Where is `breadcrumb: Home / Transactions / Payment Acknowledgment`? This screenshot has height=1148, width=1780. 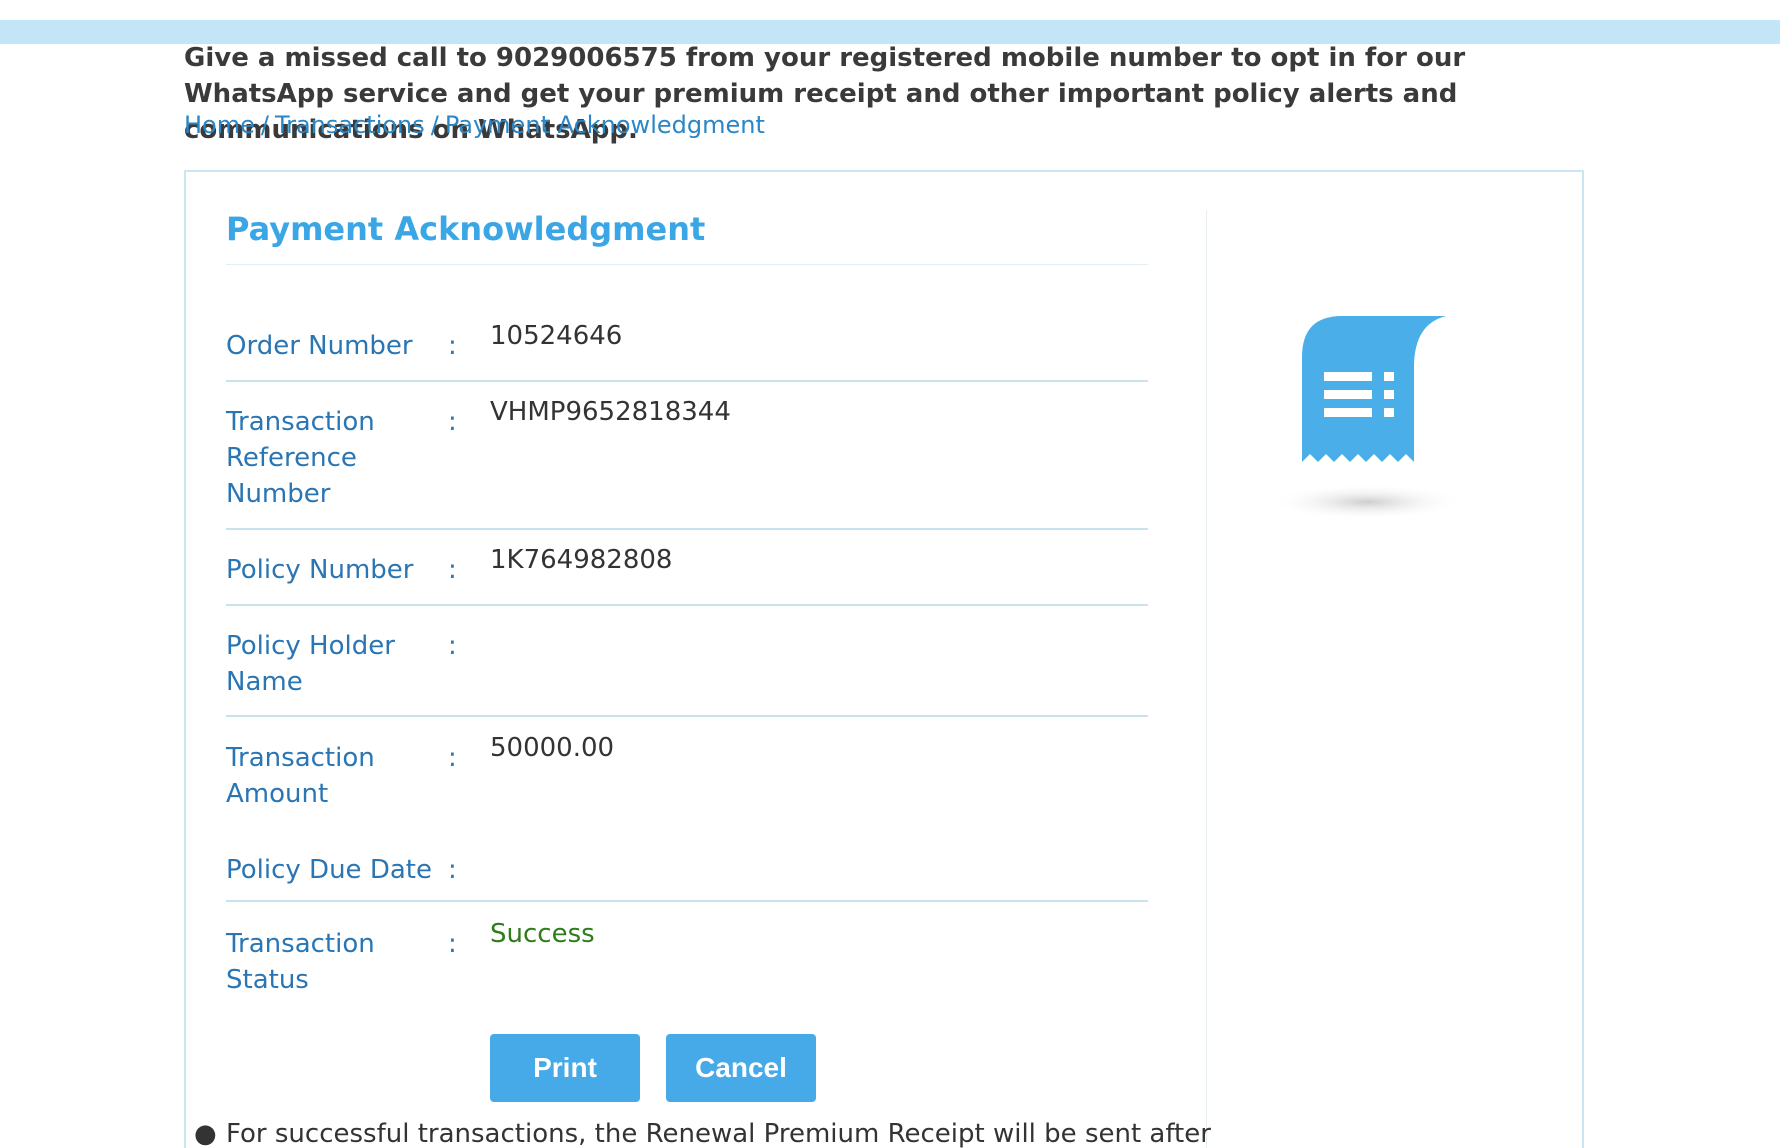 breadcrumb: Home / Transactions / Payment Acknowledgment is located at coordinates (474, 125).